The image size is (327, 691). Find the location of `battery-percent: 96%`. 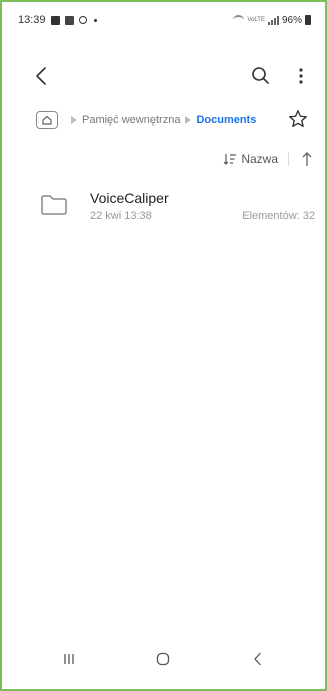

battery-percent: 96% is located at coordinates (291, 20).